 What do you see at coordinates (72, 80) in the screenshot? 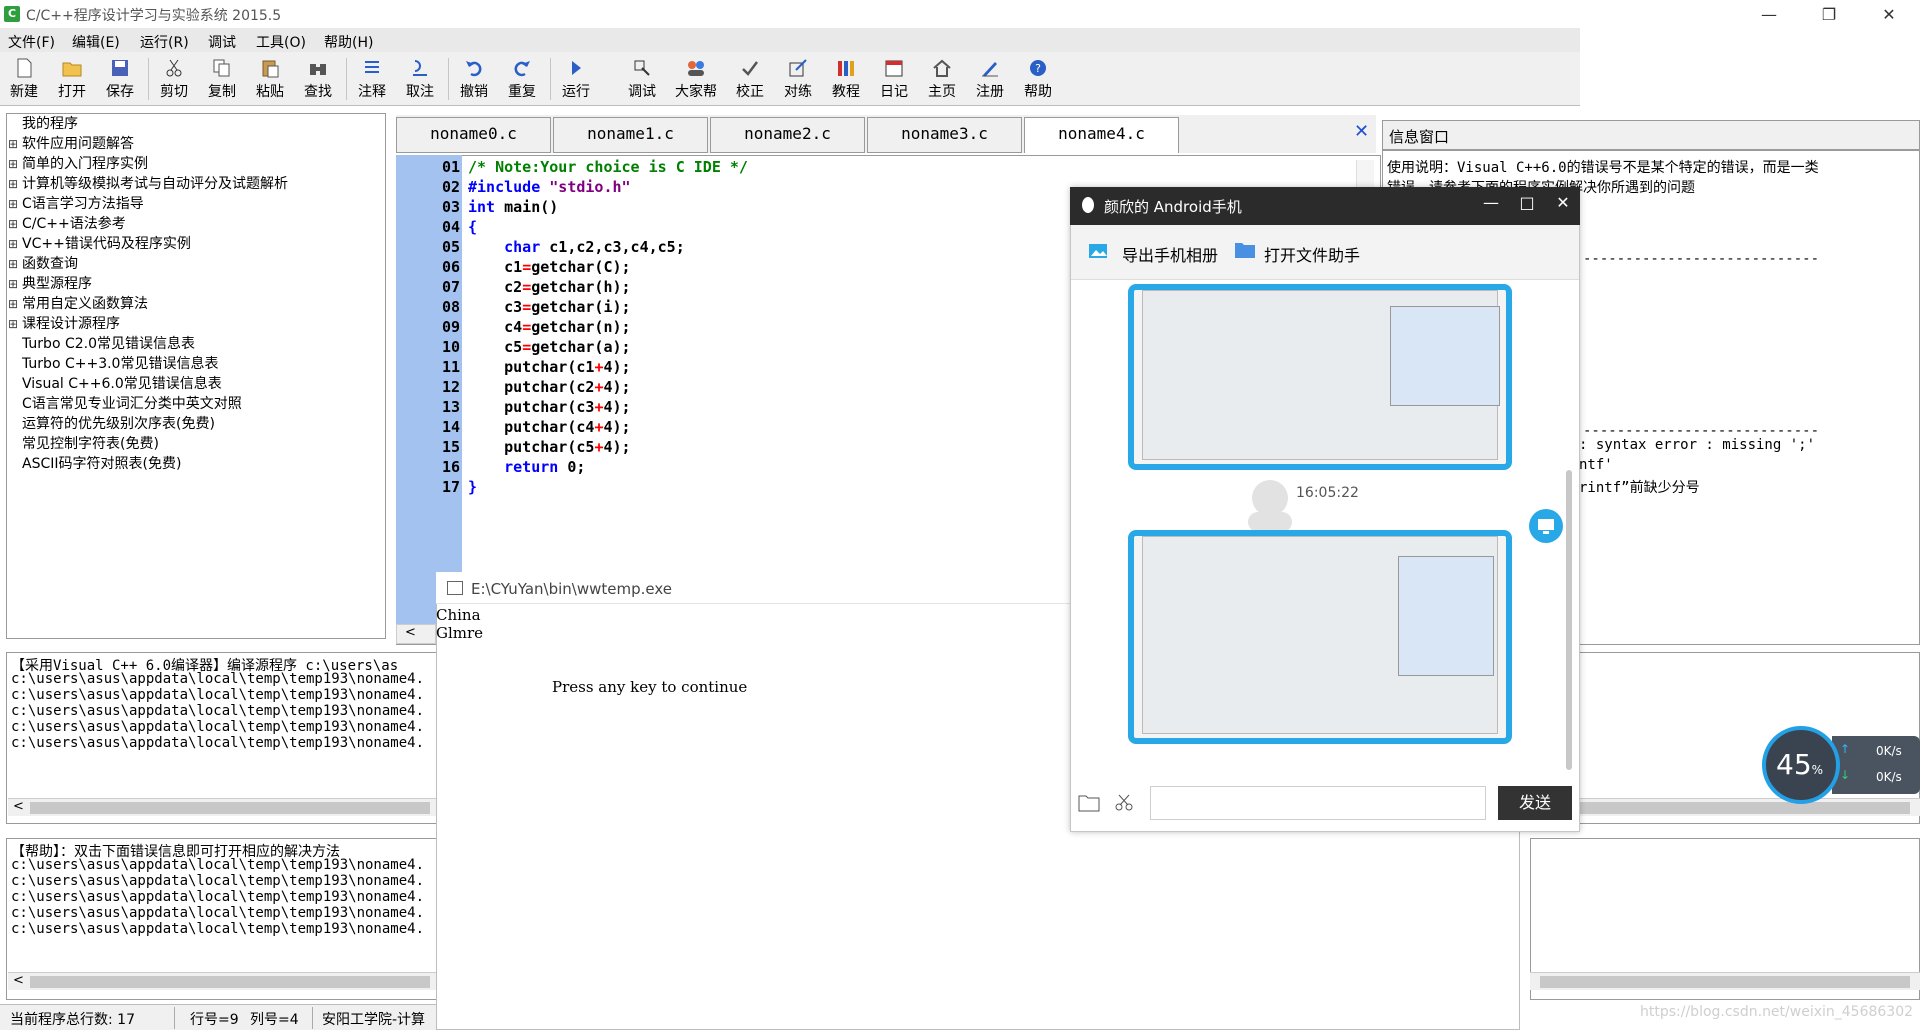
I see `open-button: 打开` at bounding box center [72, 80].